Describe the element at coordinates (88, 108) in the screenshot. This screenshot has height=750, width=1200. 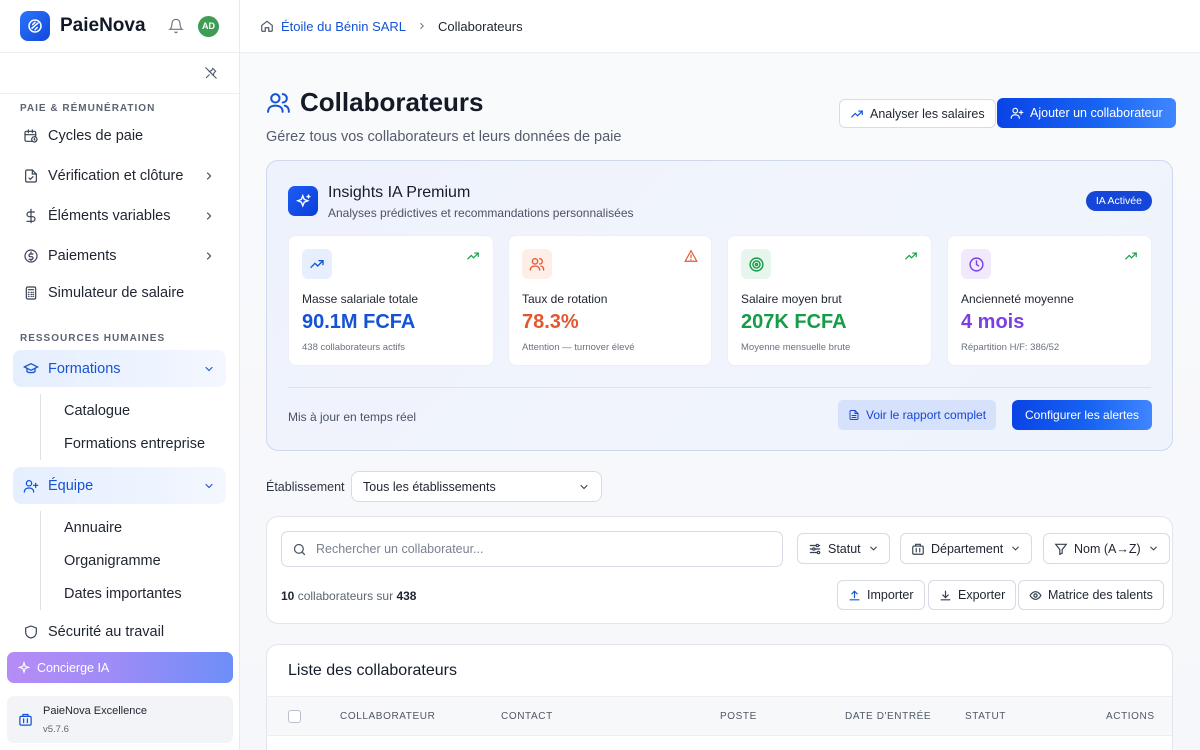
I see `section-label-payroll: PAIE & RÉMUNÉRATION` at that location.